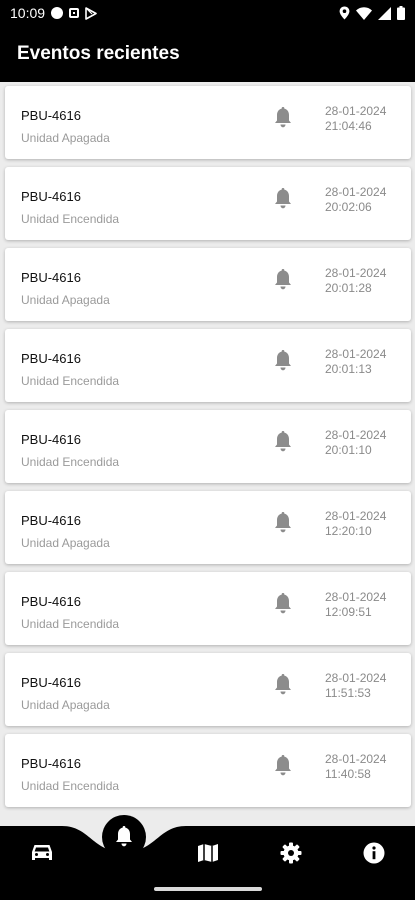 This screenshot has width=415, height=900. I want to click on signal-icon, so click(384, 13).